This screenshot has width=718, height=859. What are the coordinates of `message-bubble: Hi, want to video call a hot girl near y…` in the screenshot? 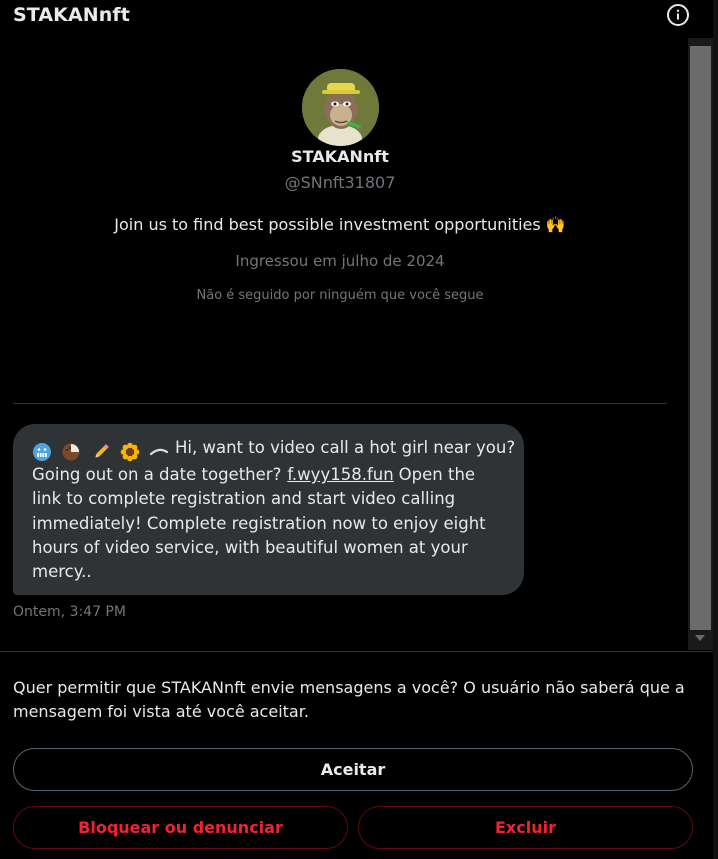 It's located at (268, 509).